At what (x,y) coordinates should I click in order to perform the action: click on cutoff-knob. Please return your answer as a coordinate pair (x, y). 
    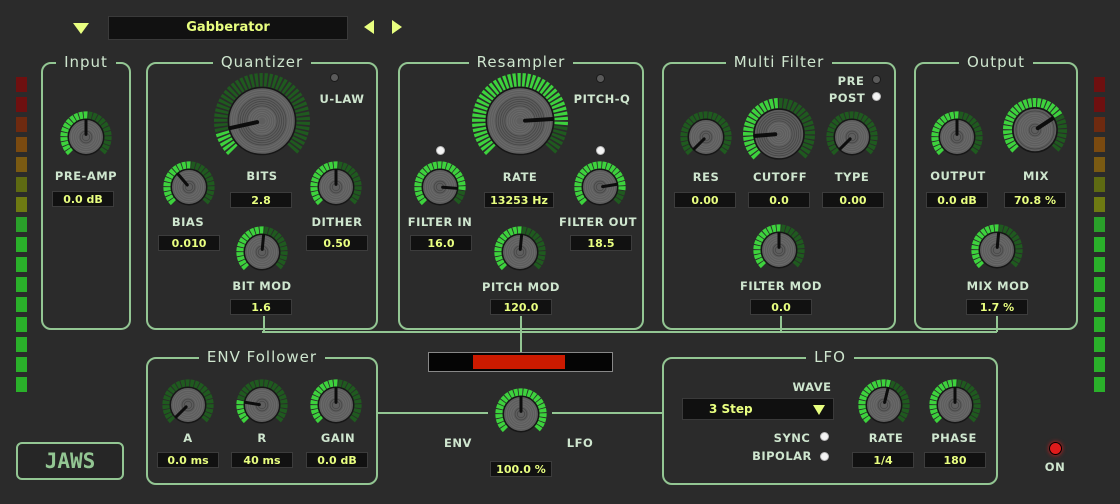
    Looking at the image, I should click on (779, 134).